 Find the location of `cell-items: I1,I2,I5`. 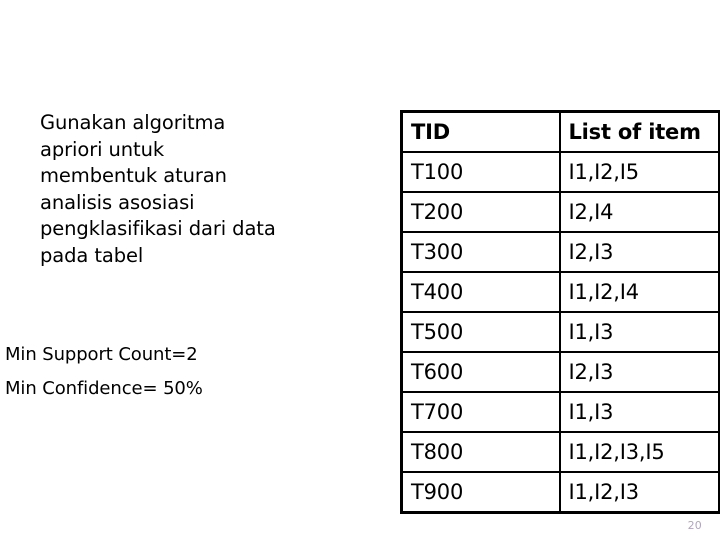

cell-items: I1,I2,I5 is located at coordinates (639, 172).